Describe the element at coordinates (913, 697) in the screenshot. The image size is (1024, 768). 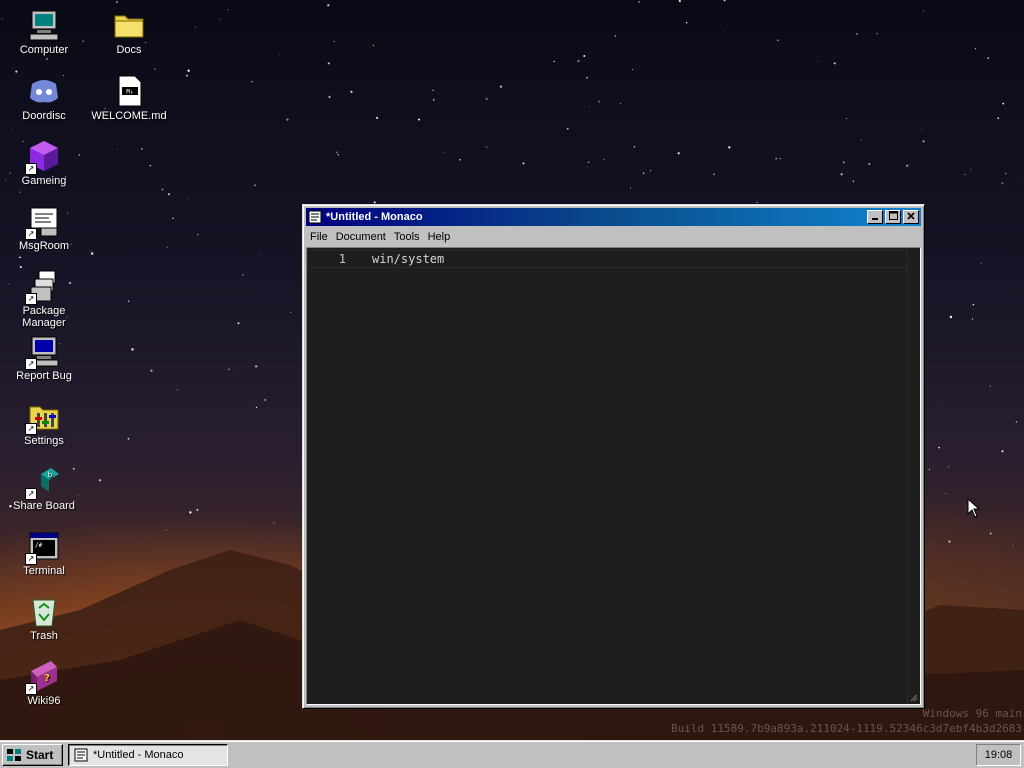
I see `resize-grip-icon` at that location.